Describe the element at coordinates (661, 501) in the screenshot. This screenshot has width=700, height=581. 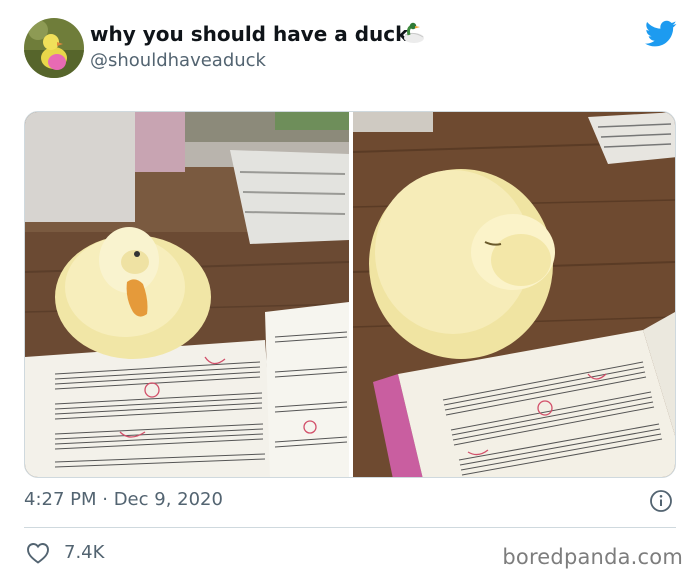
I see `info-icon` at that location.